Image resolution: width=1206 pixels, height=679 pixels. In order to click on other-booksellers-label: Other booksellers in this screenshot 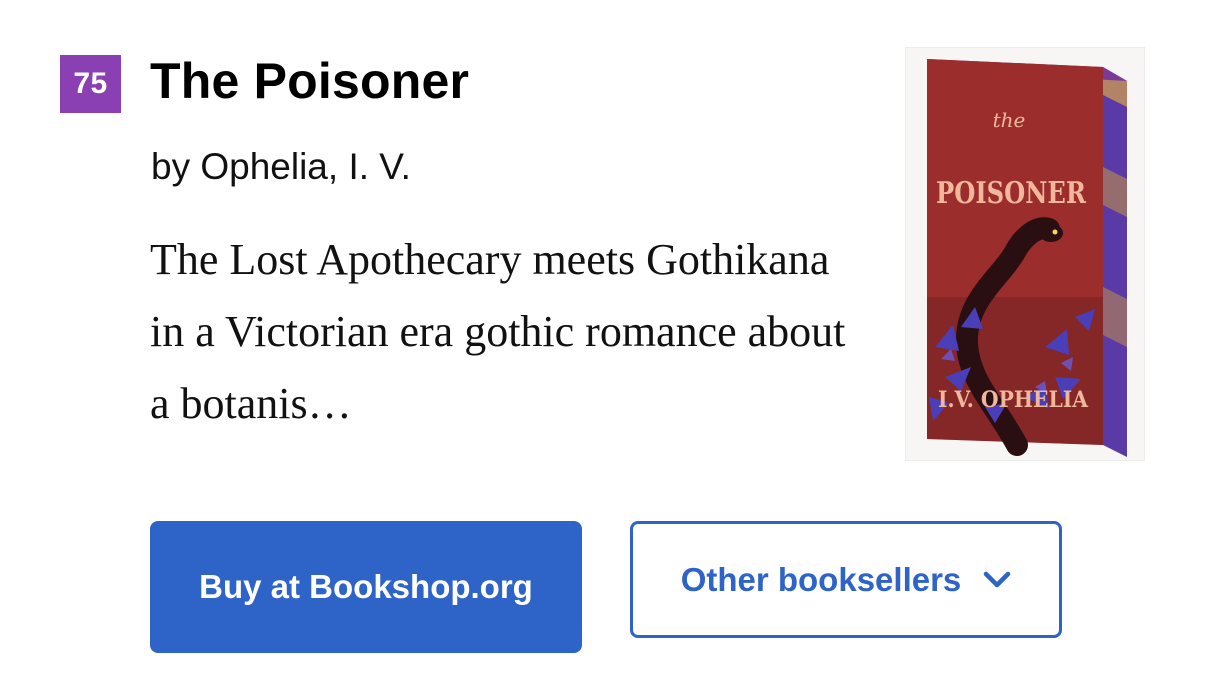, I will do `click(821, 579)`.